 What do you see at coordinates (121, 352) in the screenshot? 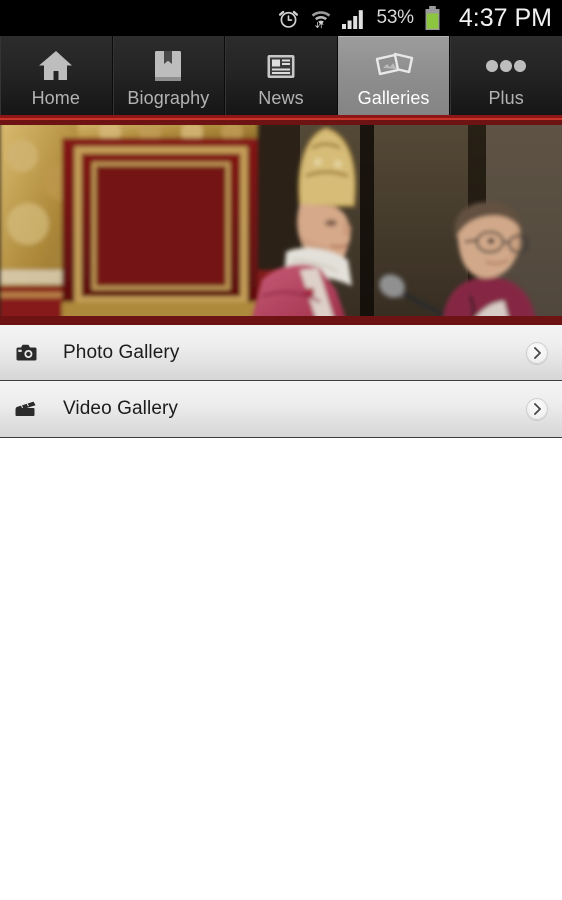
I see `list-item-photo-gallery-label: Photo Gallery` at bounding box center [121, 352].